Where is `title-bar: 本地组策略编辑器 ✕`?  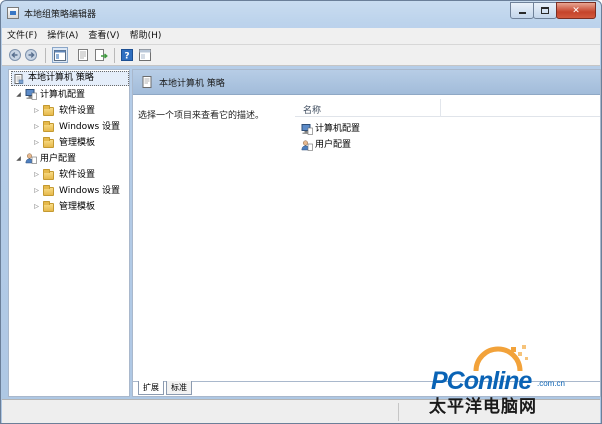 title-bar: 本地组策略编辑器 ✕ is located at coordinates (301, 14).